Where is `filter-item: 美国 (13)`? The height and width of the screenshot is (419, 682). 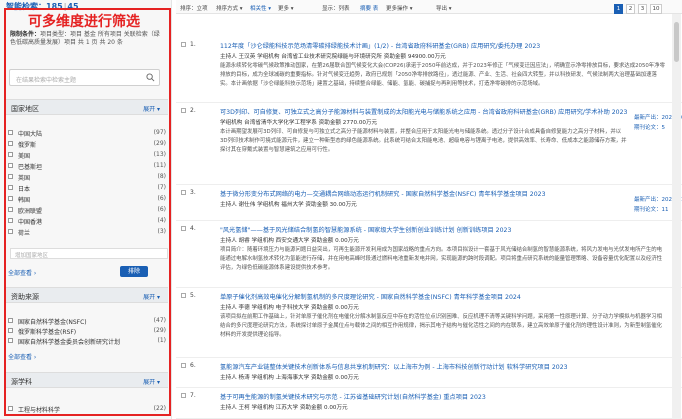
filter-item: 美国 (13) is located at coordinates (87, 155).